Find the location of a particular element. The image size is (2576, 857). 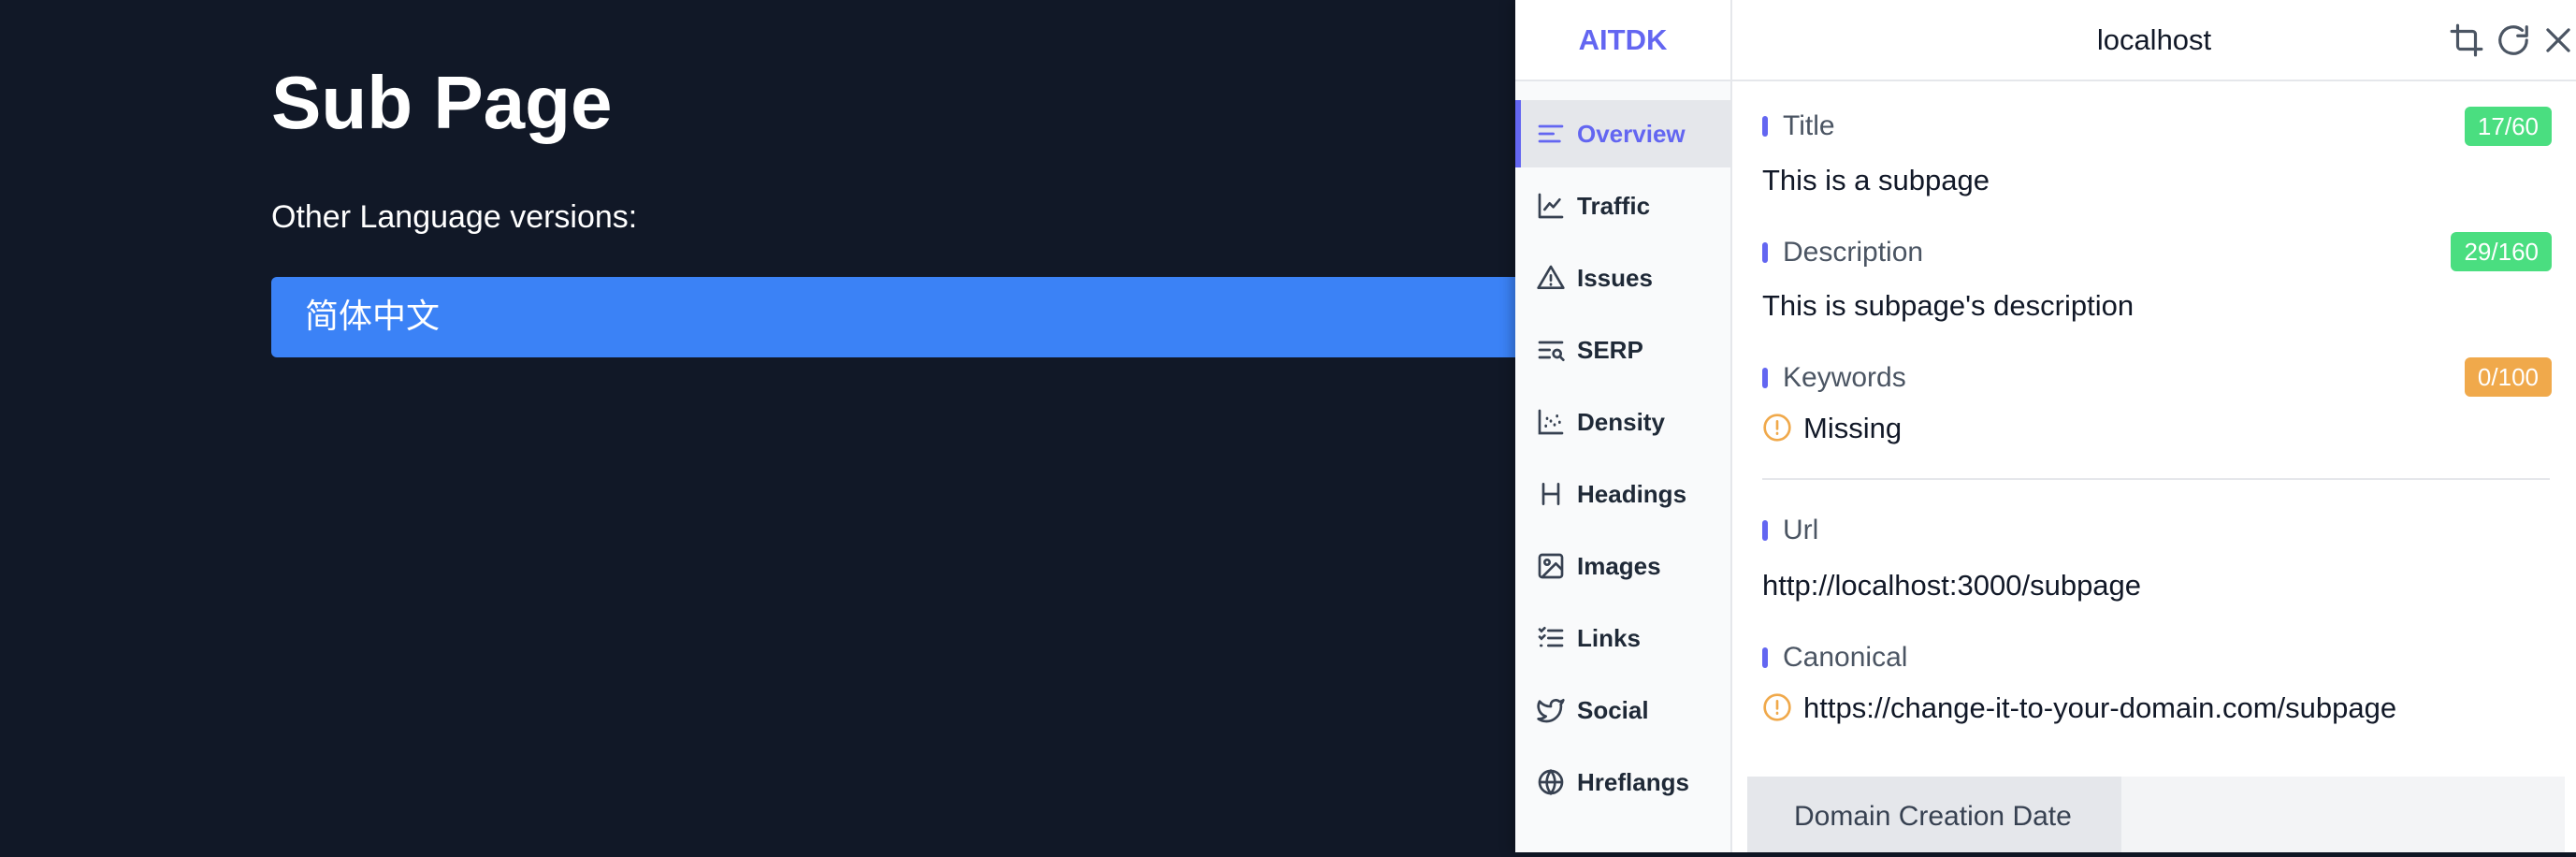

list-icon is located at coordinates (1551, 638).